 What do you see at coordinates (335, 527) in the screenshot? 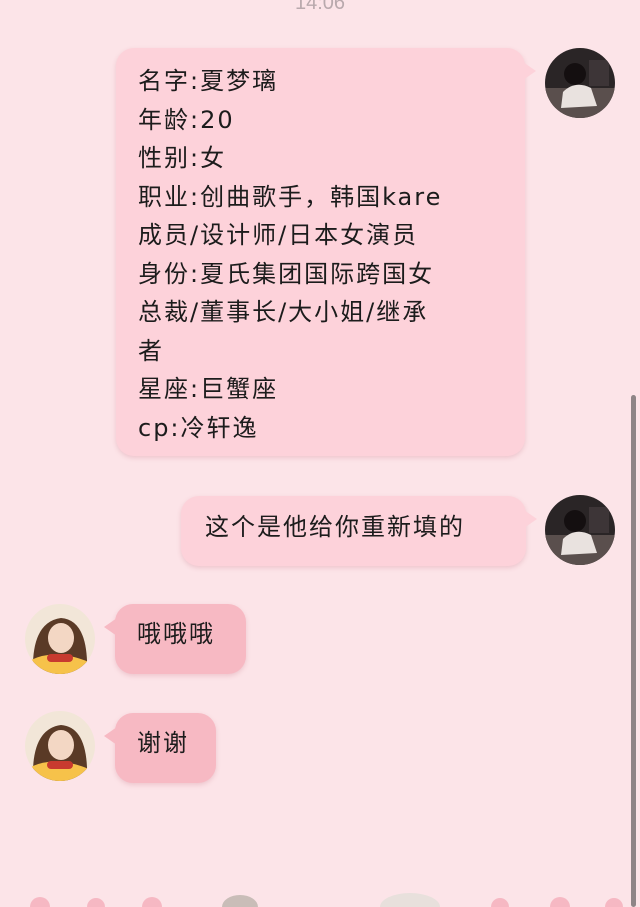
I see `message-text: 这个是他给你重新填的` at bounding box center [335, 527].